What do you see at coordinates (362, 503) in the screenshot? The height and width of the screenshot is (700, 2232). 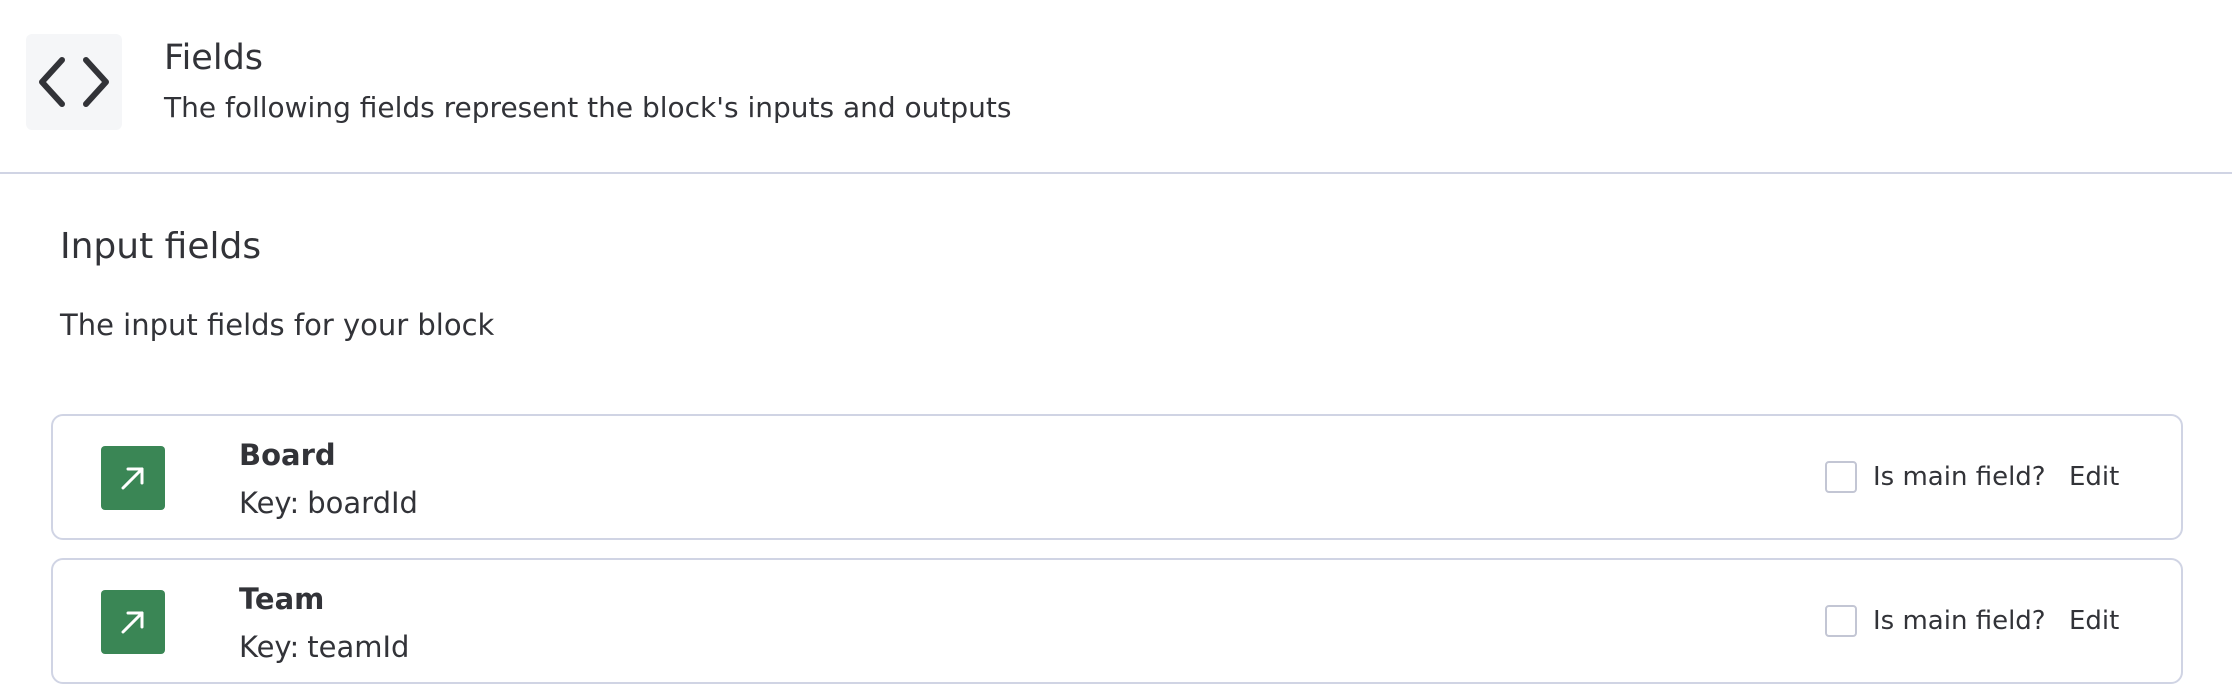 I see `field-key-value: boardId` at bounding box center [362, 503].